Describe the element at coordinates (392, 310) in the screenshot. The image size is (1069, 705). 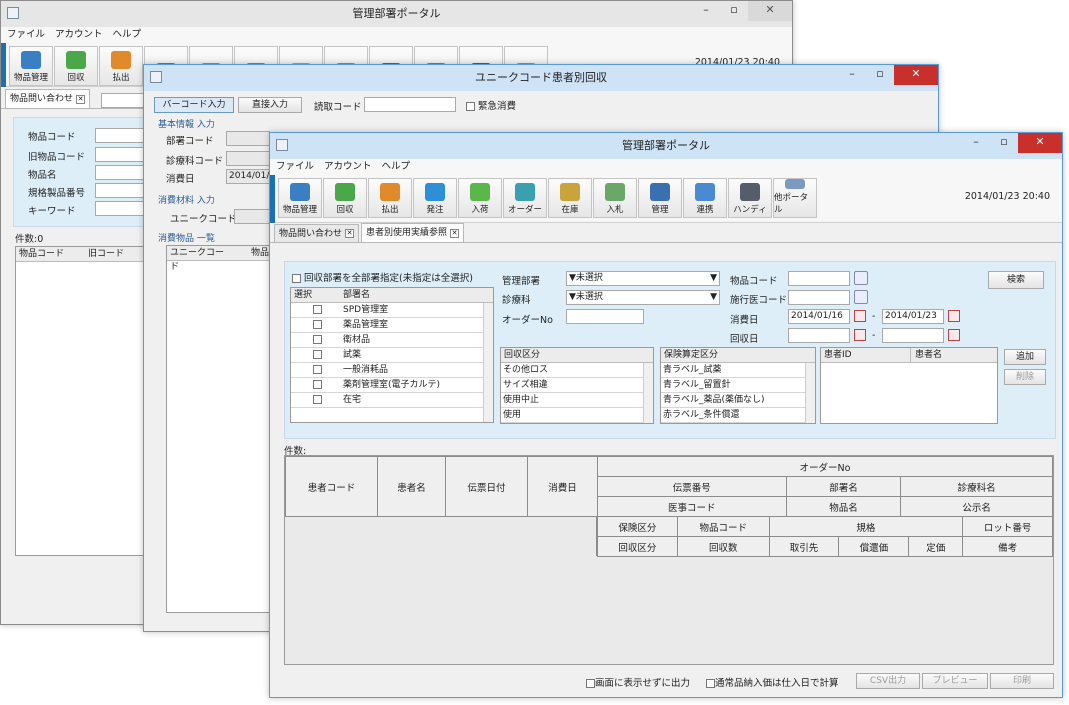
I see `dept-row: SPD管理室` at that location.